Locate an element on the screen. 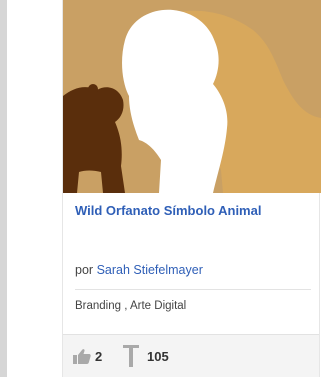  likes-count: 2 is located at coordinates (99, 356).